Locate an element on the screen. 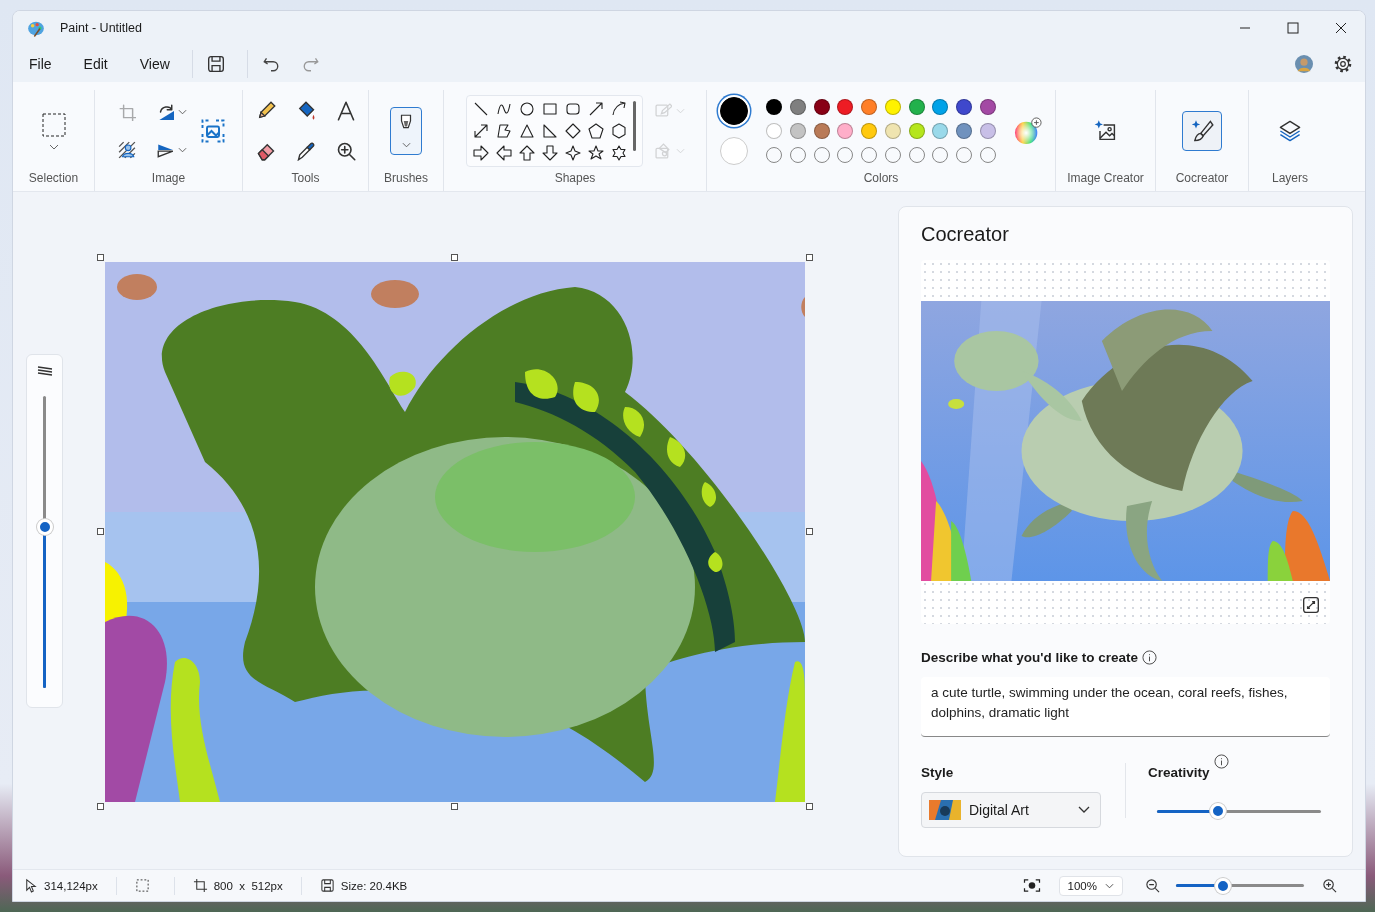  polygon-shape-icon is located at coordinates (503, 130).